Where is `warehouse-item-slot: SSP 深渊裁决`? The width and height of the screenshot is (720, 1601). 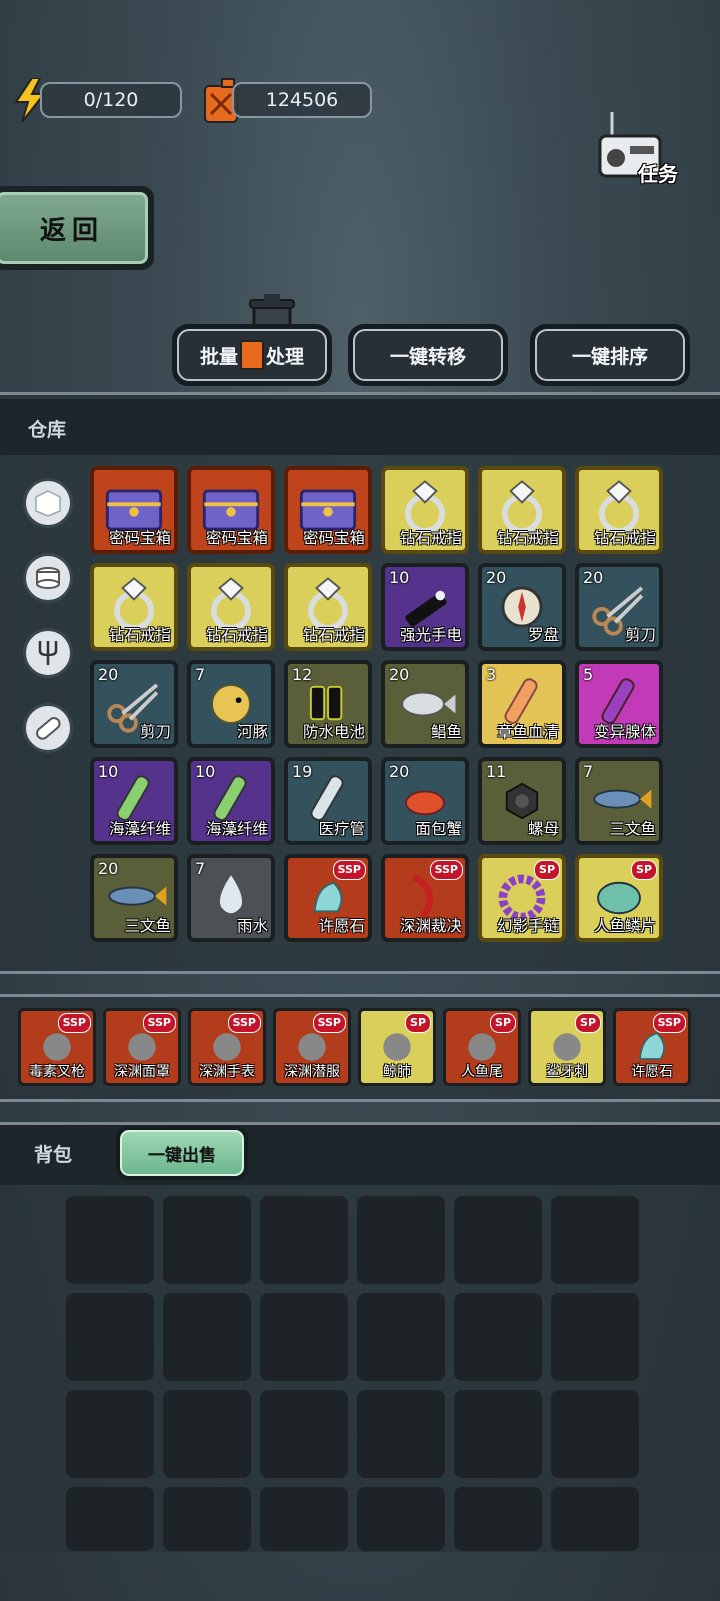 warehouse-item-slot: SSP 深渊裁决 is located at coordinates (425, 898).